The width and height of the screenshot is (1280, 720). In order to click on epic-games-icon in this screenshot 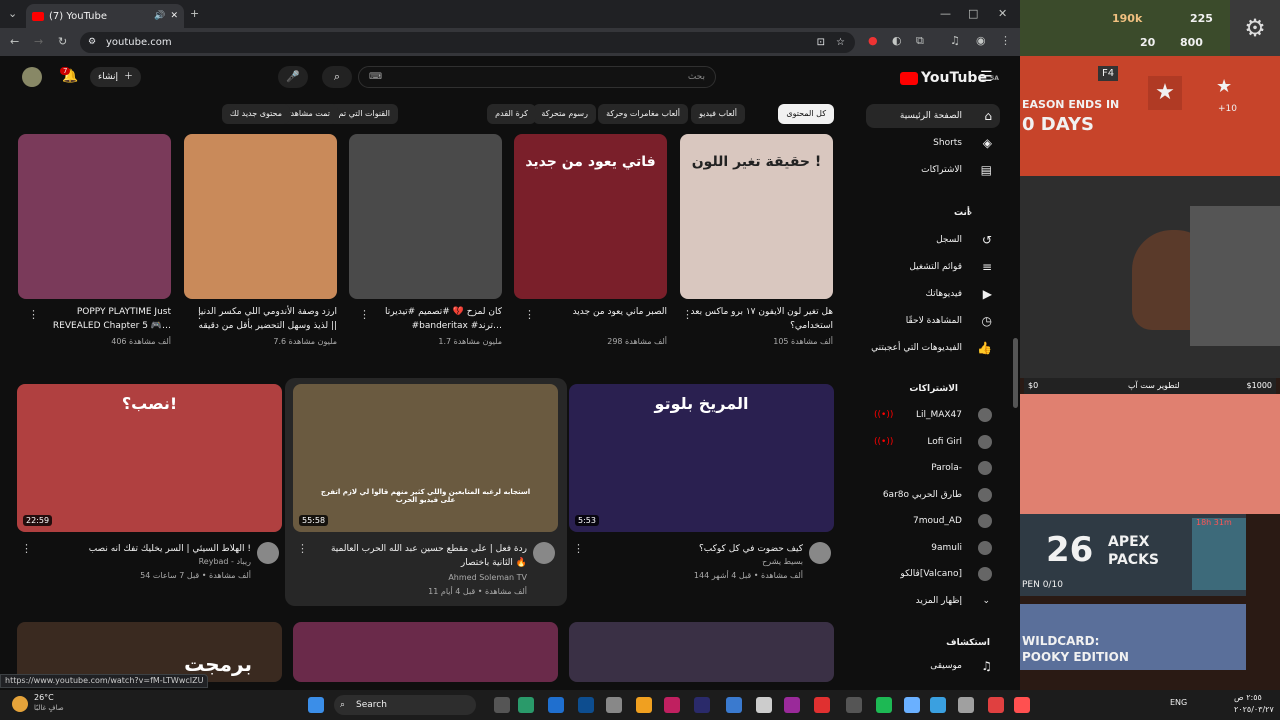, I will do `click(702, 705)`.